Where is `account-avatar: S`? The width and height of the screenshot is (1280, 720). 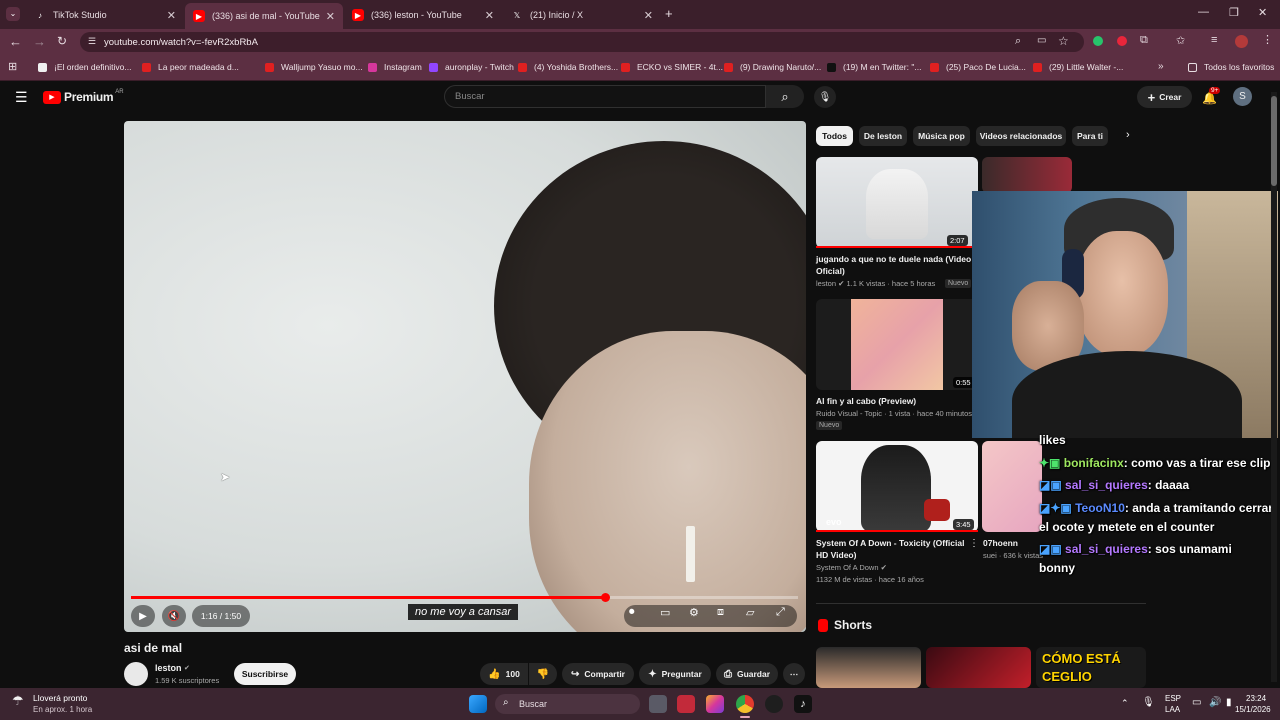
account-avatar: S is located at coordinates (1242, 96).